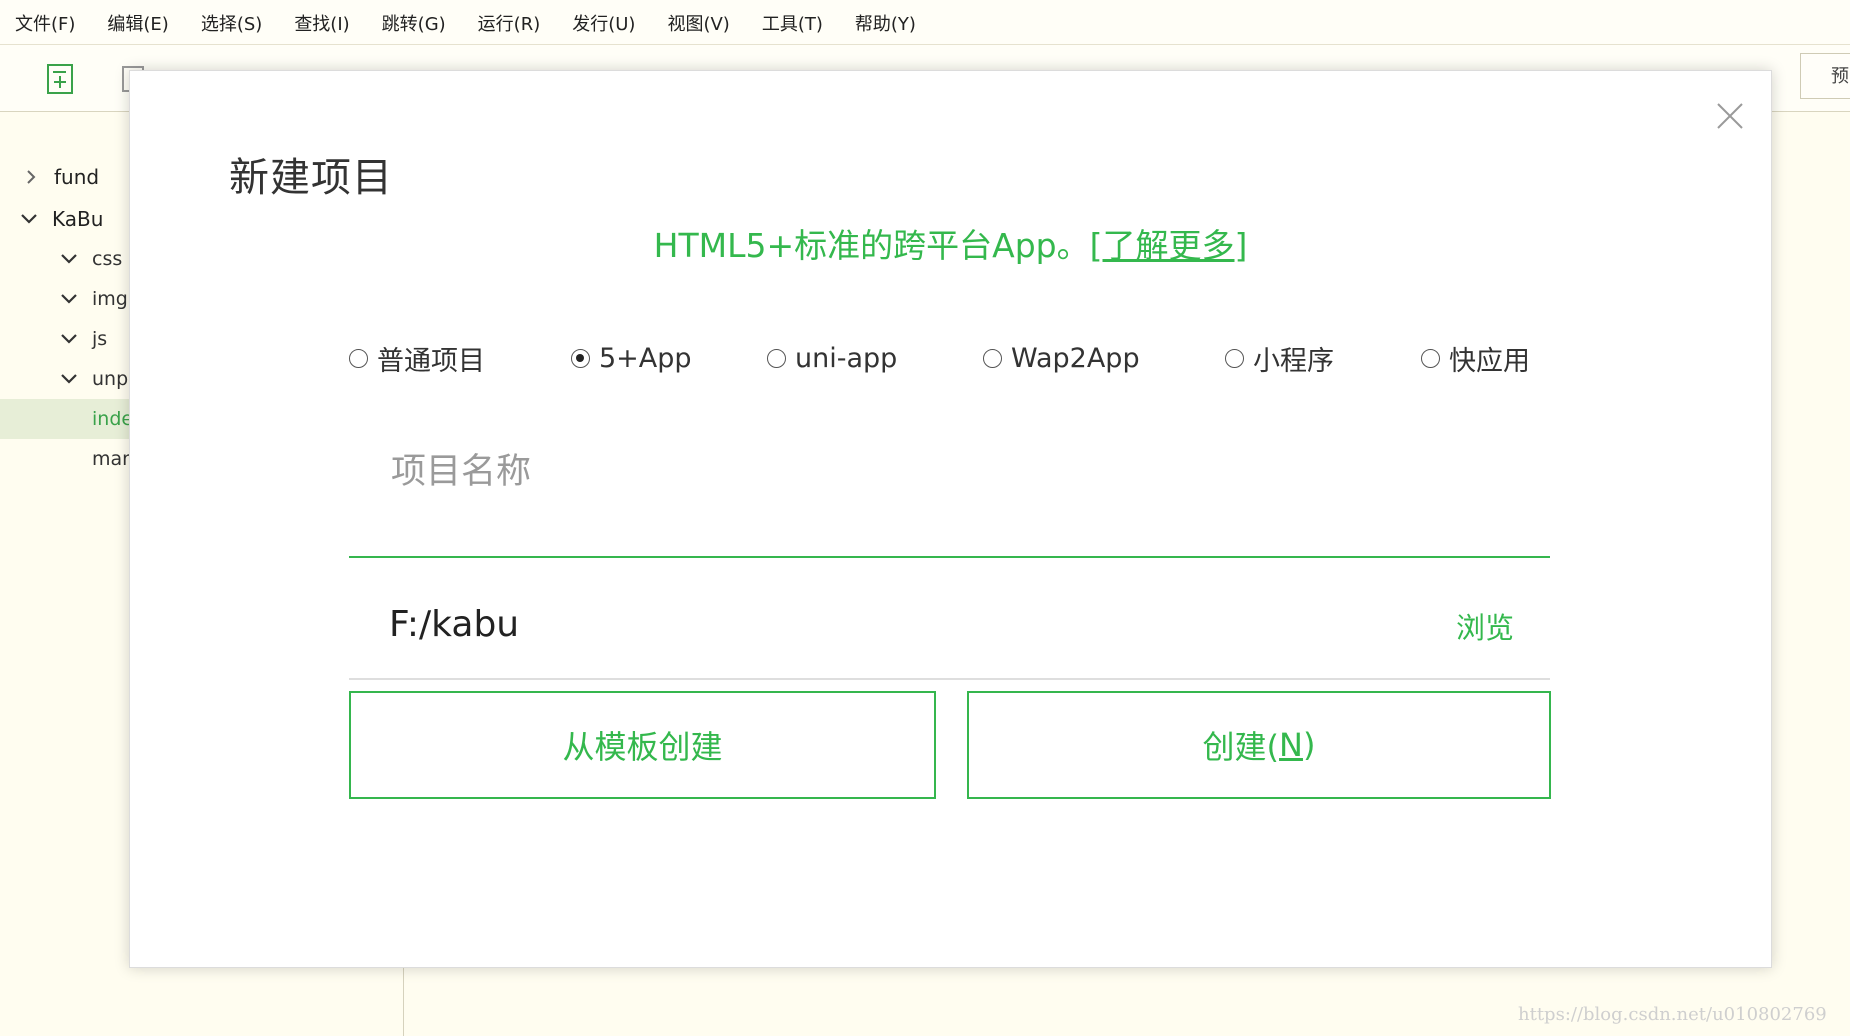 The height and width of the screenshot is (1036, 1850). What do you see at coordinates (1241, 747) in the screenshot?
I see `button-label-prefix: 创建(` at bounding box center [1241, 747].